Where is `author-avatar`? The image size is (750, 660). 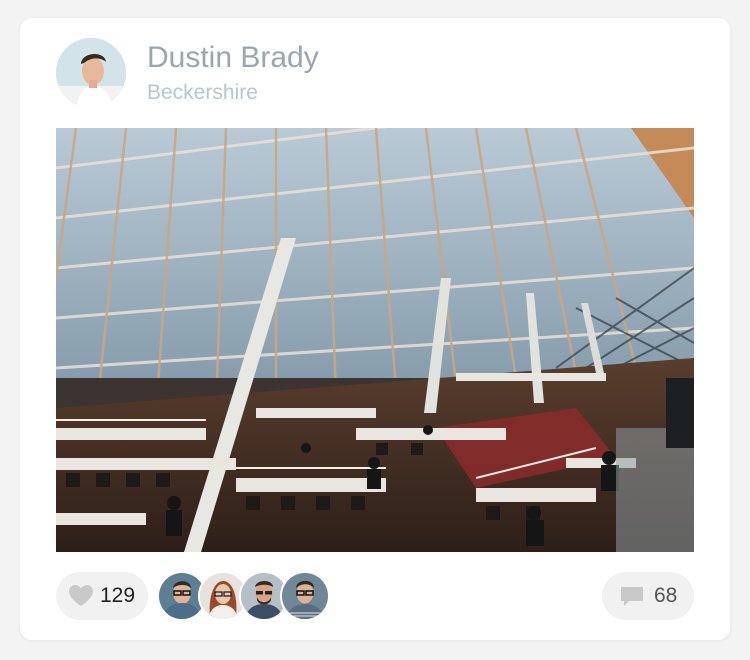
author-avatar is located at coordinates (91, 73).